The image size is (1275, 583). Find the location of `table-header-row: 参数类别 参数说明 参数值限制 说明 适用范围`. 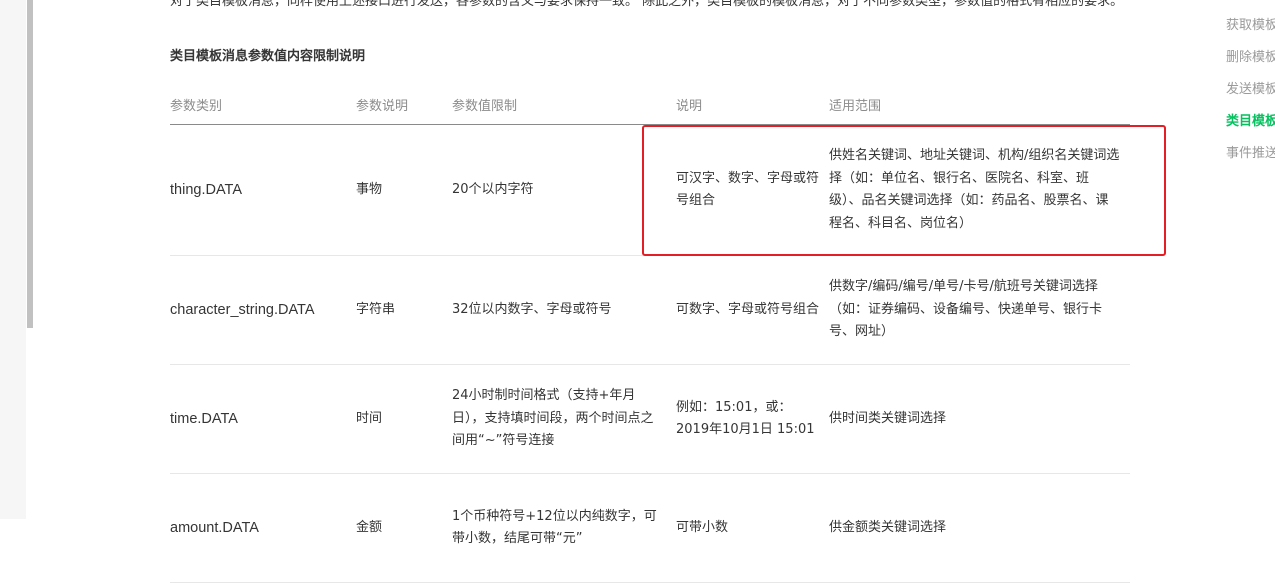

table-header-row: 参数类别 参数说明 参数值限制 说明 适用范围 is located at coordinates (650, 104).